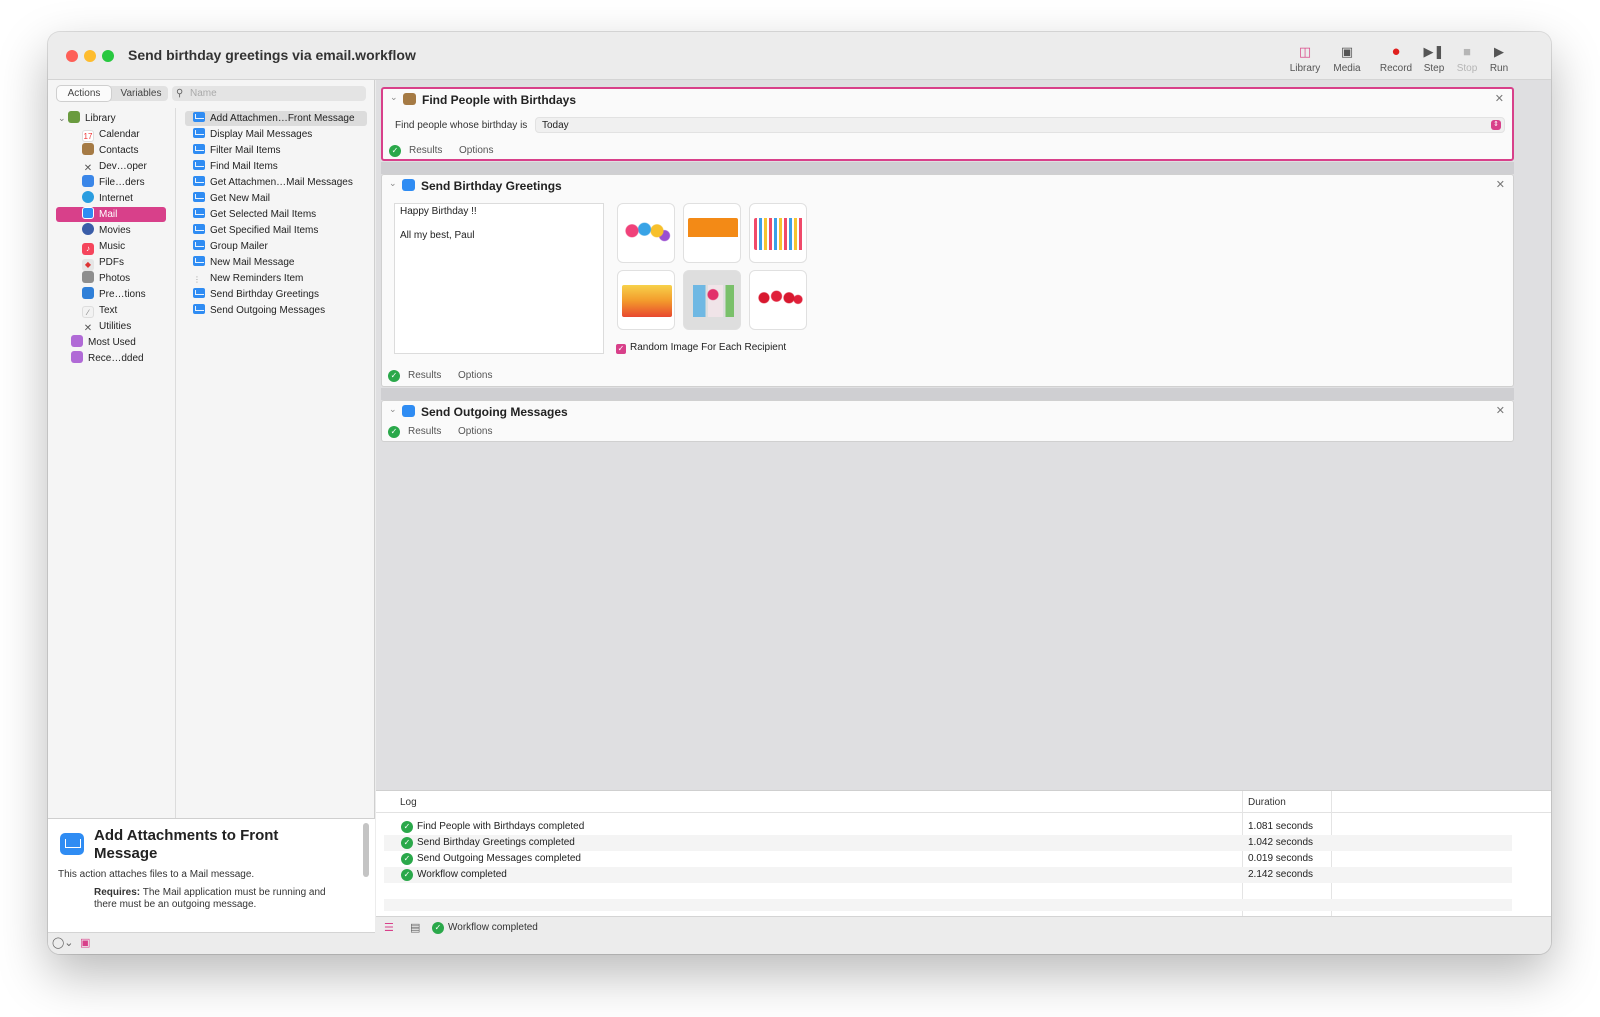 This screenshot has width=1600, height=1017. Describe the element at coordinates (963, 802) in the screenshot. I see `log-header: Log Duration` at that location.